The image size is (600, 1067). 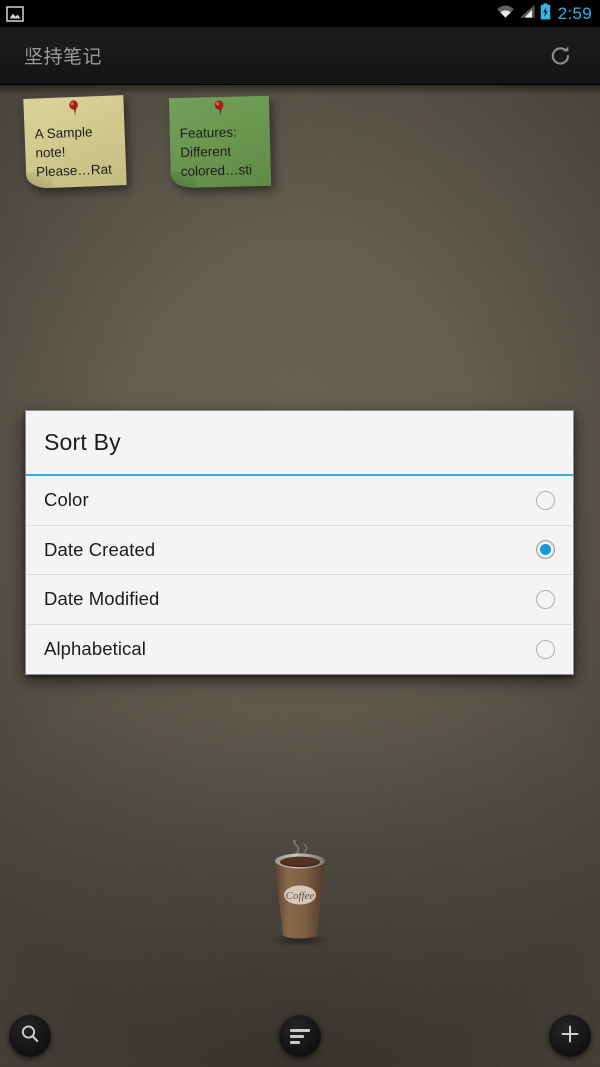 I want to click on coffee-cup-illustration: Coffee, so click(x=300, y=892).